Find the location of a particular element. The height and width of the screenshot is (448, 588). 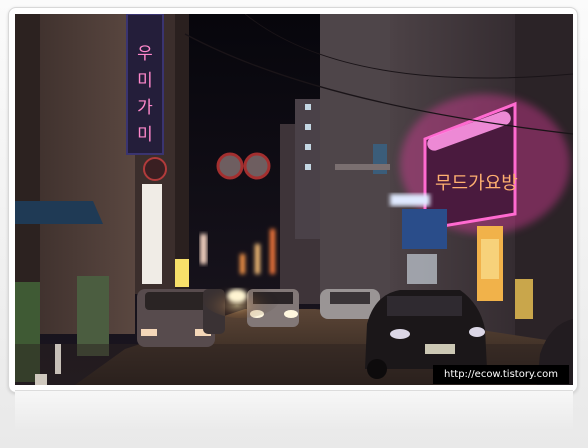

watermark-label: http://ecow.tistory.com is located at coordinates (501, 374).